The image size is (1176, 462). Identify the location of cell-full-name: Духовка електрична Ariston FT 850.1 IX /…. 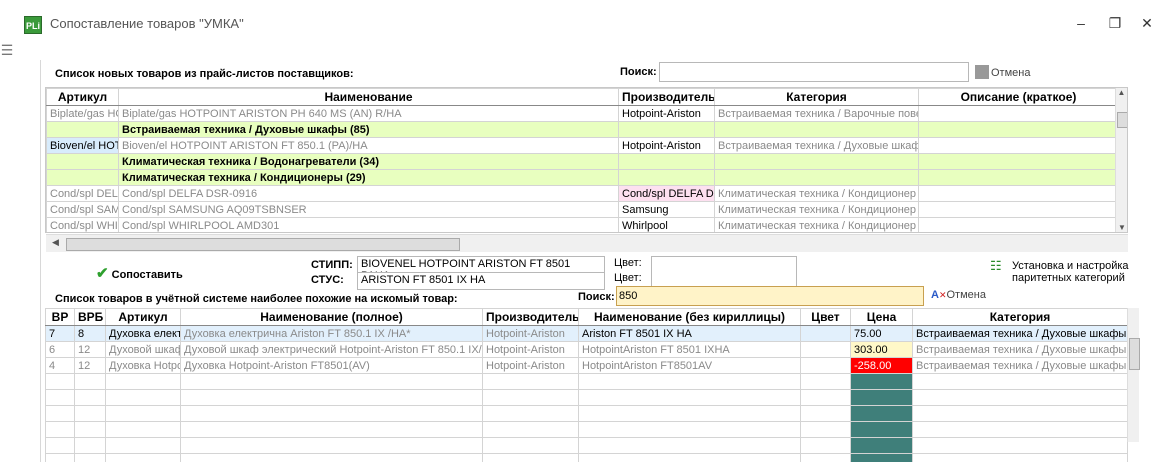
(331, 333).